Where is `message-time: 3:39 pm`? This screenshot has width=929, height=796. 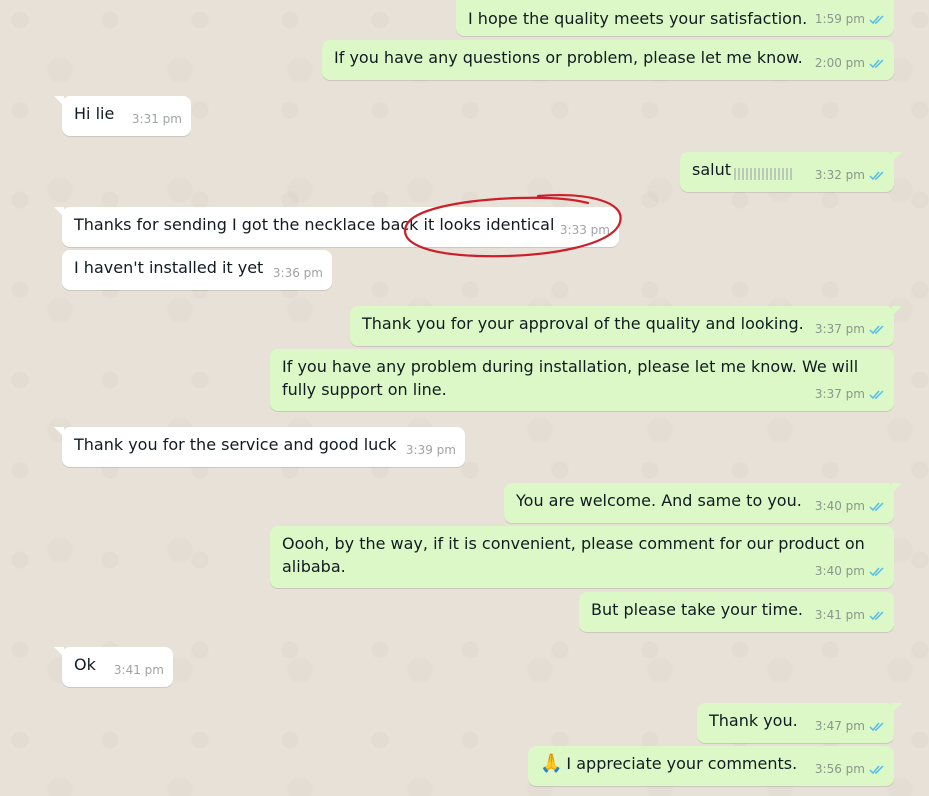
message-time: 3:39 pm is located at coordinates (430, 450).